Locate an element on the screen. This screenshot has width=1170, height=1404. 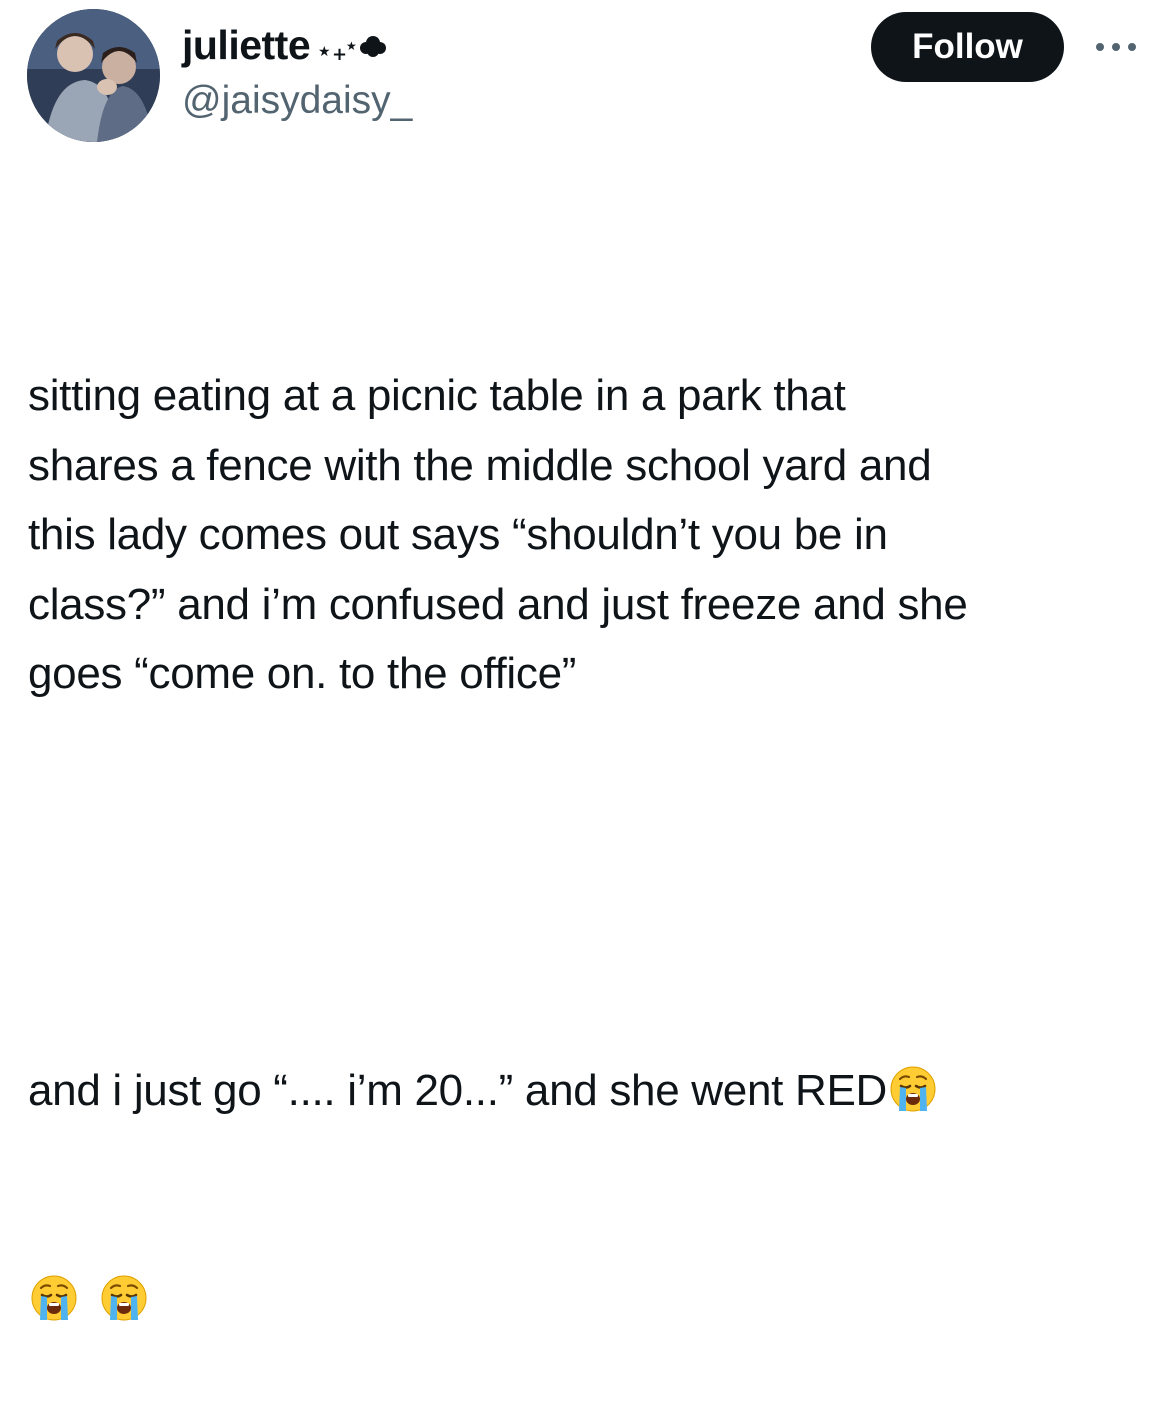
display-name: juliette ★ + ★ is located at coordinates (285, 45).